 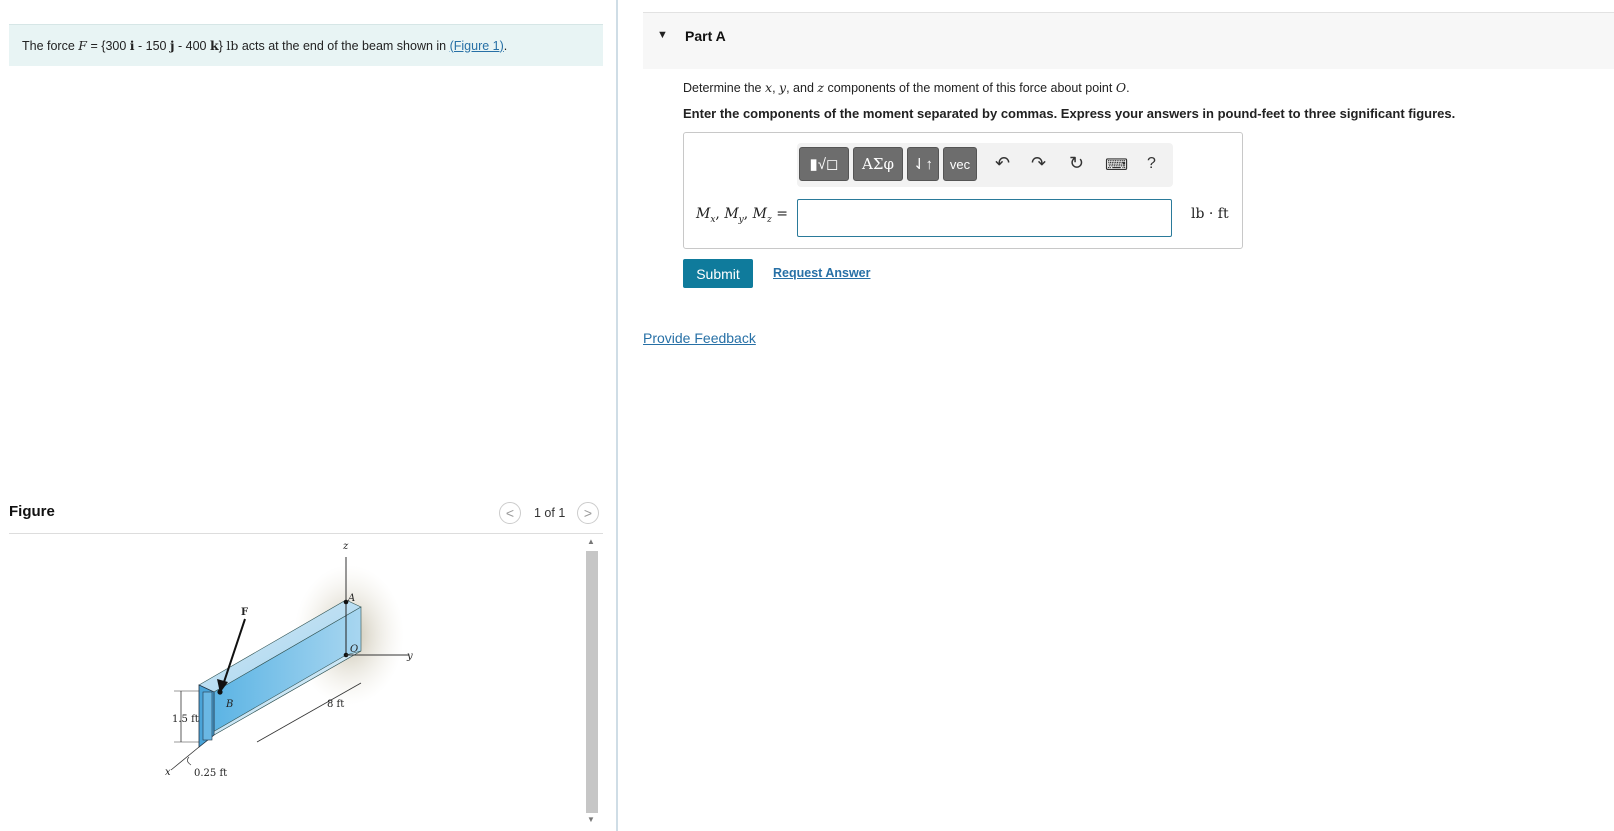 I want to click on redo-icon: ↷, so click(x=1038, y=163).